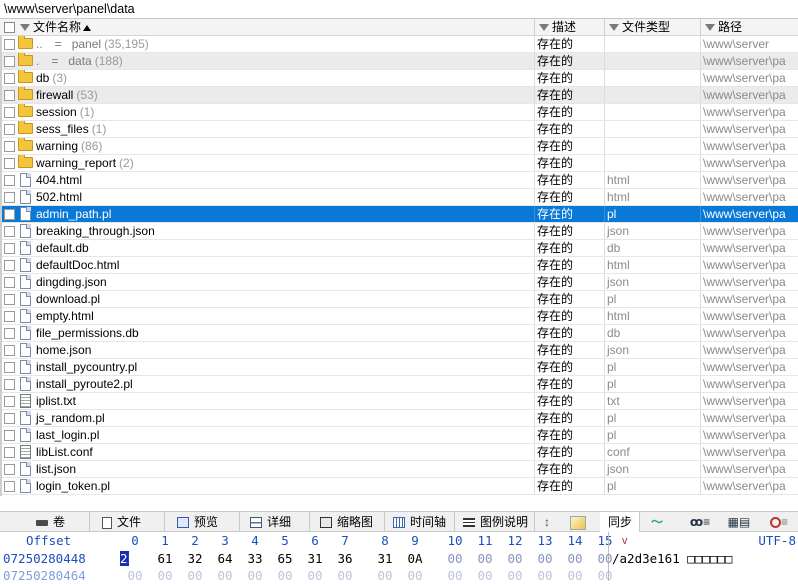 Image resolution: width=798 pixels, height=584 pixels. I want to click on table-row: empty.html 存在的 html \www\server\pa, so click(399, 316).